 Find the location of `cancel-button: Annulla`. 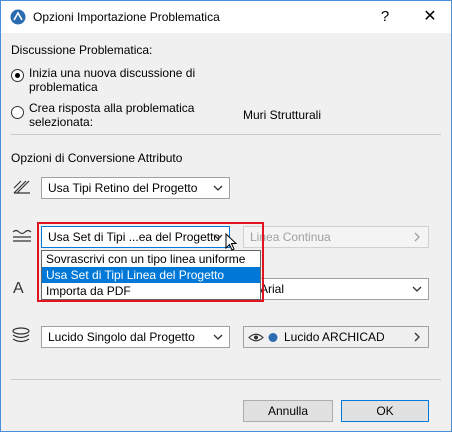

cancel-button: Annulla is located at coordinates (288, 411).